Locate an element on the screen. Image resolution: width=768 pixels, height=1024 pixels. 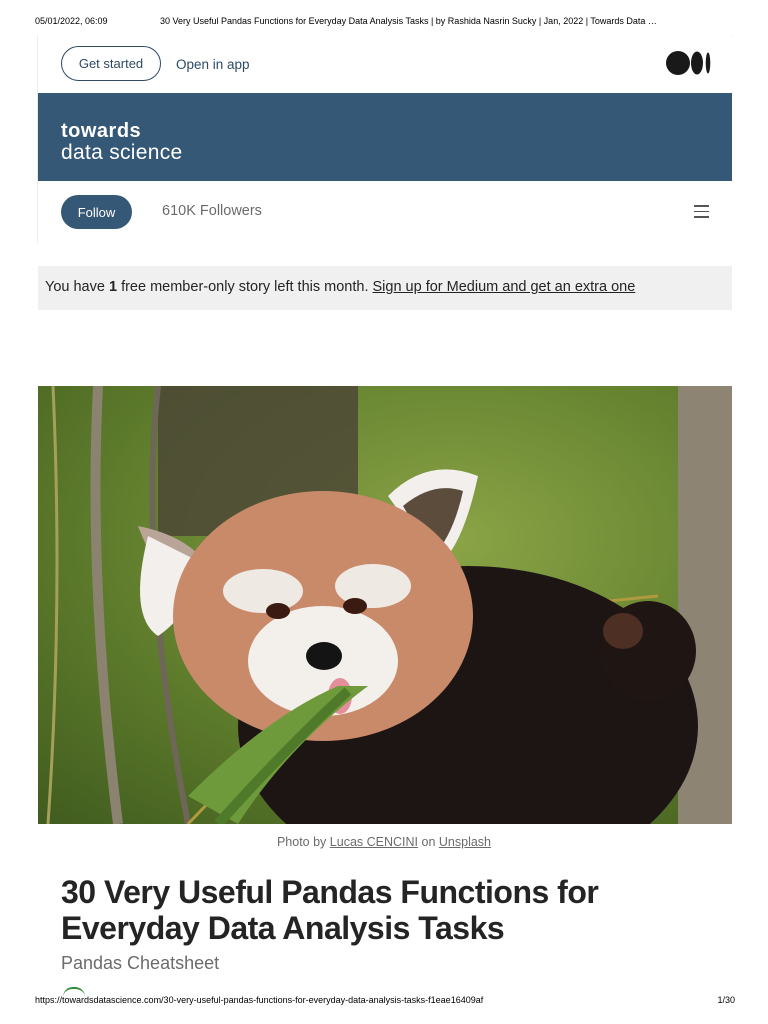
notice-middle: free member-only story left this month. is located at coordinates (245, 287).